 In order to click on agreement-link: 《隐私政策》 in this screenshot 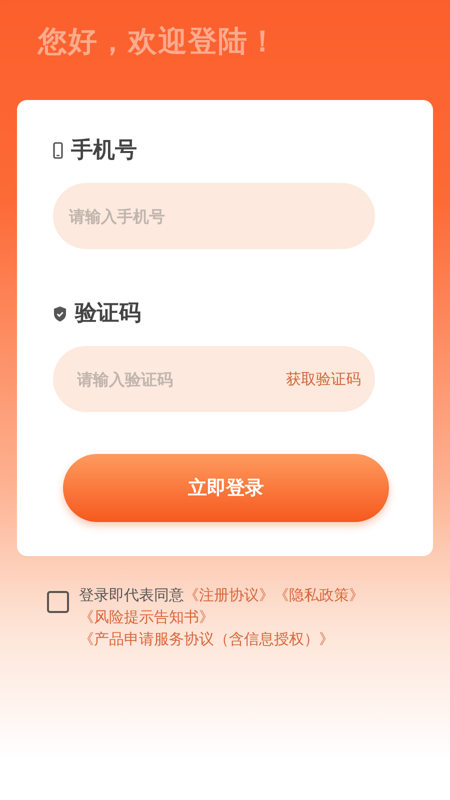, I will do `click(319, 595)`.